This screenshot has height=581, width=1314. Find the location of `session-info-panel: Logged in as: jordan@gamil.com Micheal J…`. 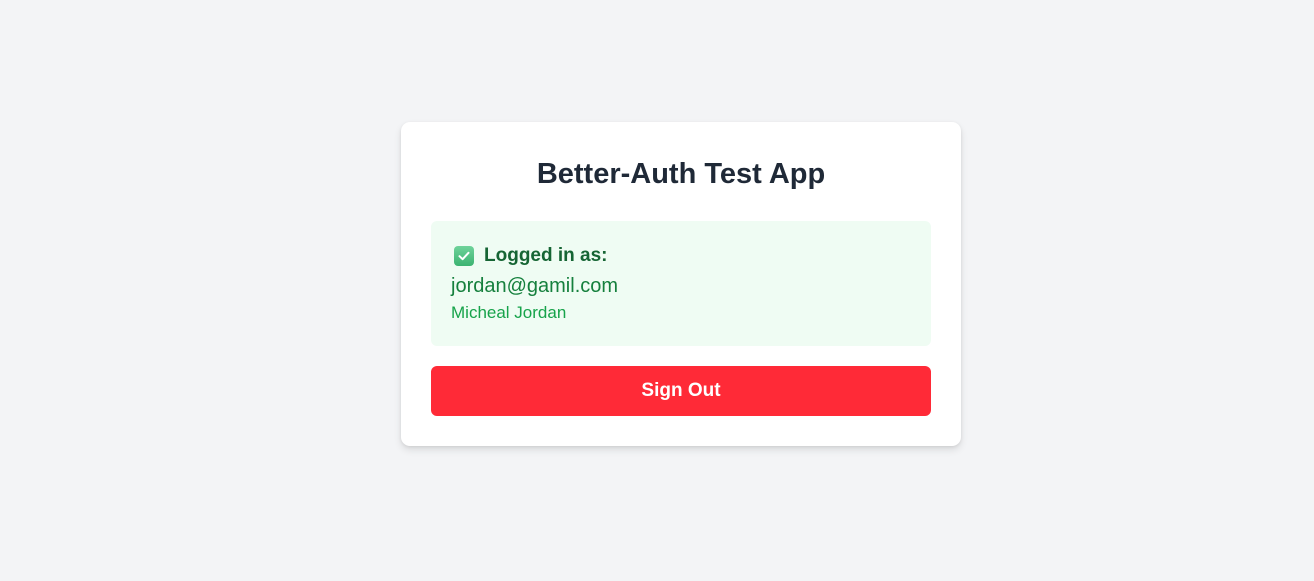

session-info-panel: Logged in as: jordan@gamil.com Micheal J… is located at coordinates (681, 283).